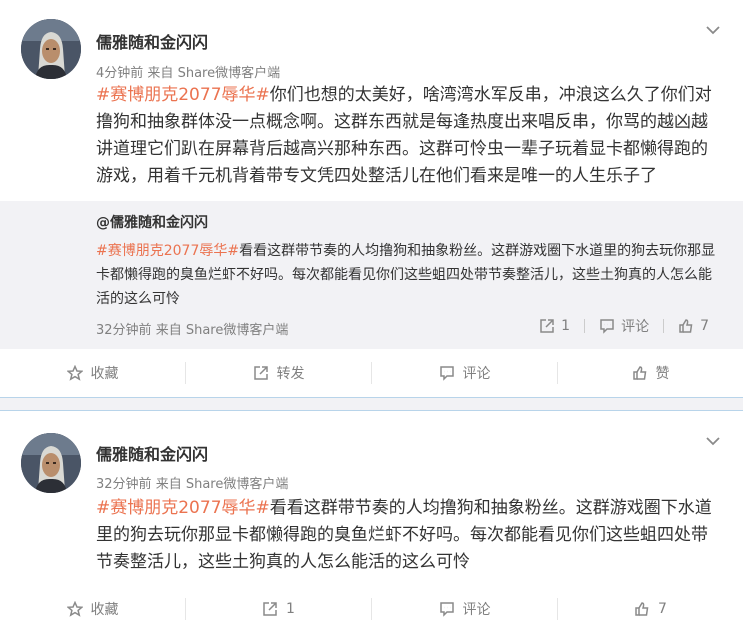 Image resolution: width=743 pixels, height=633 pixels. Describe the element at coordinates (124, 484) in the screenshot. I see `post-time: 32分钟前` at that location.